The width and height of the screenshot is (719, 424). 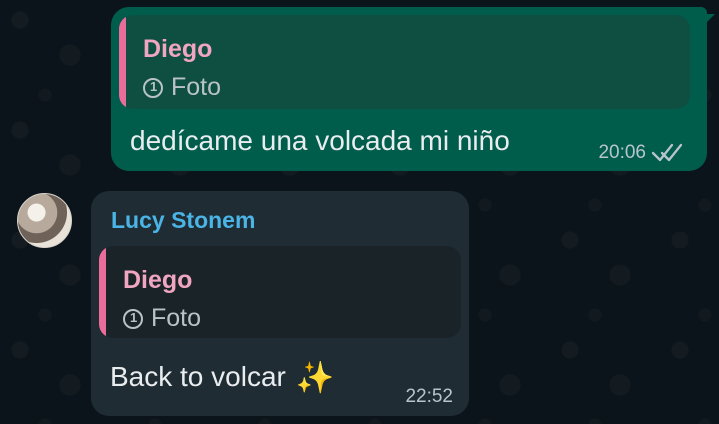 What do you see at coordinates (706, 23) in the screenshot?
I see `outgoing-bubble-tail` at bounding box center [706, 23].